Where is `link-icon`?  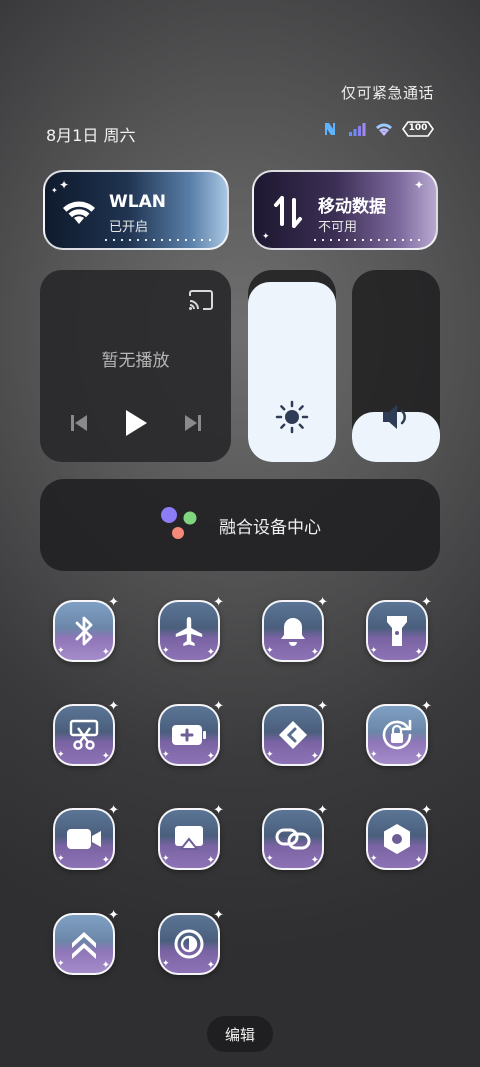
link-icon is located at coordinates (293, 839).